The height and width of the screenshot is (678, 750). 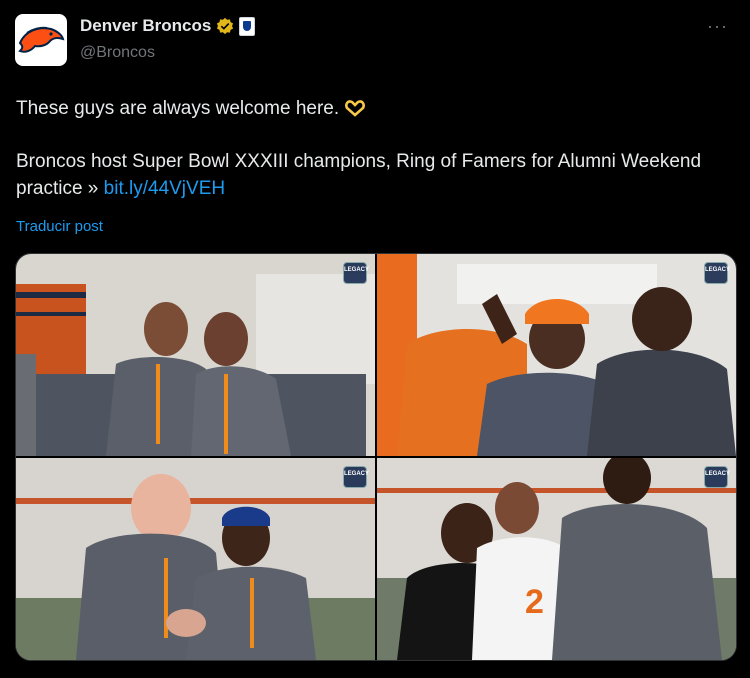 I want to click on heart-hands-icon, so click(x=355, y=108).